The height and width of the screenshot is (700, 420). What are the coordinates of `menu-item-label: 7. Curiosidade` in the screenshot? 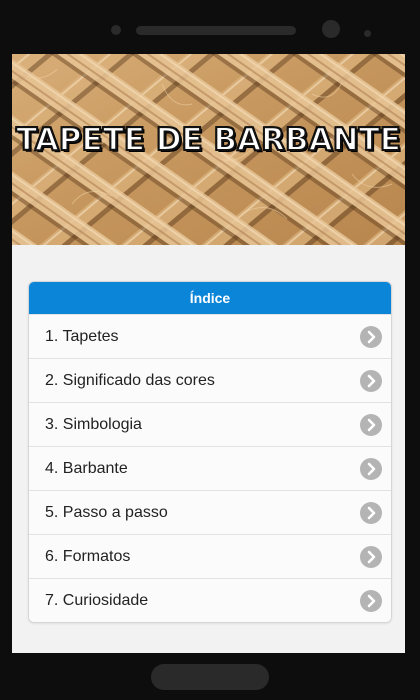 It's located at (97, 600).